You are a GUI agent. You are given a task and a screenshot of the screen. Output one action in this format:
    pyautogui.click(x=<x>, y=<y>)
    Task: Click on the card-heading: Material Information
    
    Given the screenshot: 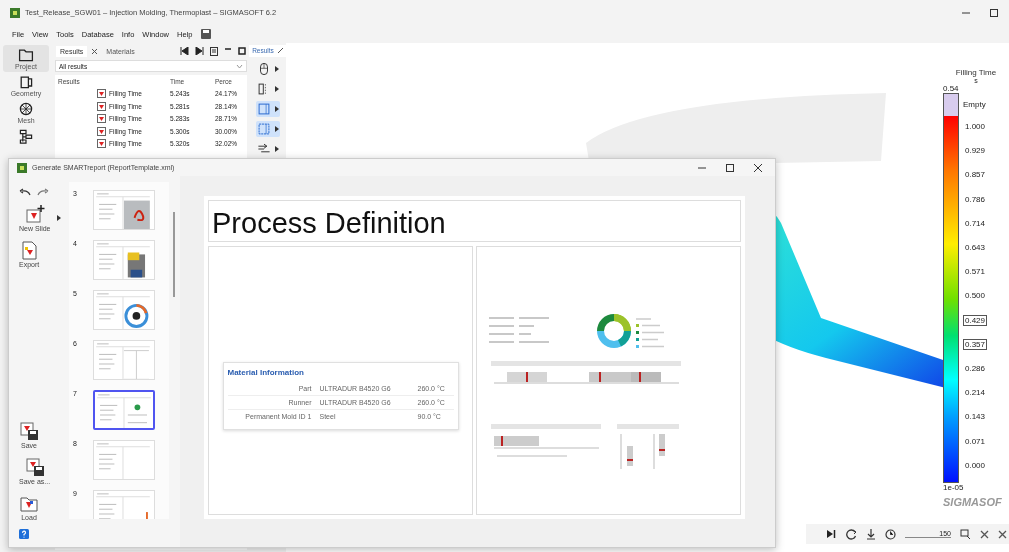 What is the action you would take?
    pyautogui.click(x=266, y=372)
    